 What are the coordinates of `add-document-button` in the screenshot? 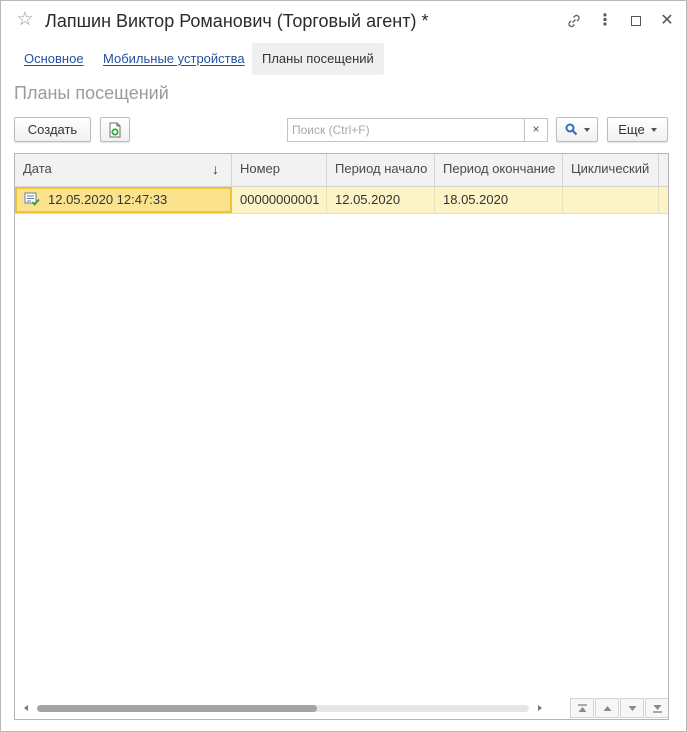 It's located at (115, 129).